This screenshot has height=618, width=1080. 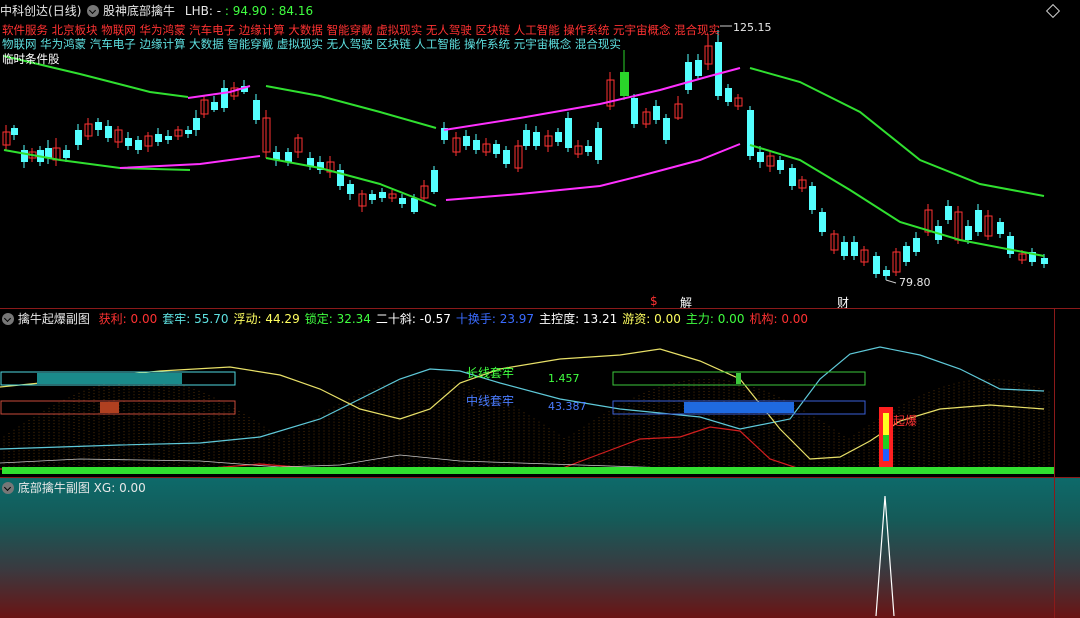 I want to click on sub1-field-label: 游资:, so click(x=636, y=319).